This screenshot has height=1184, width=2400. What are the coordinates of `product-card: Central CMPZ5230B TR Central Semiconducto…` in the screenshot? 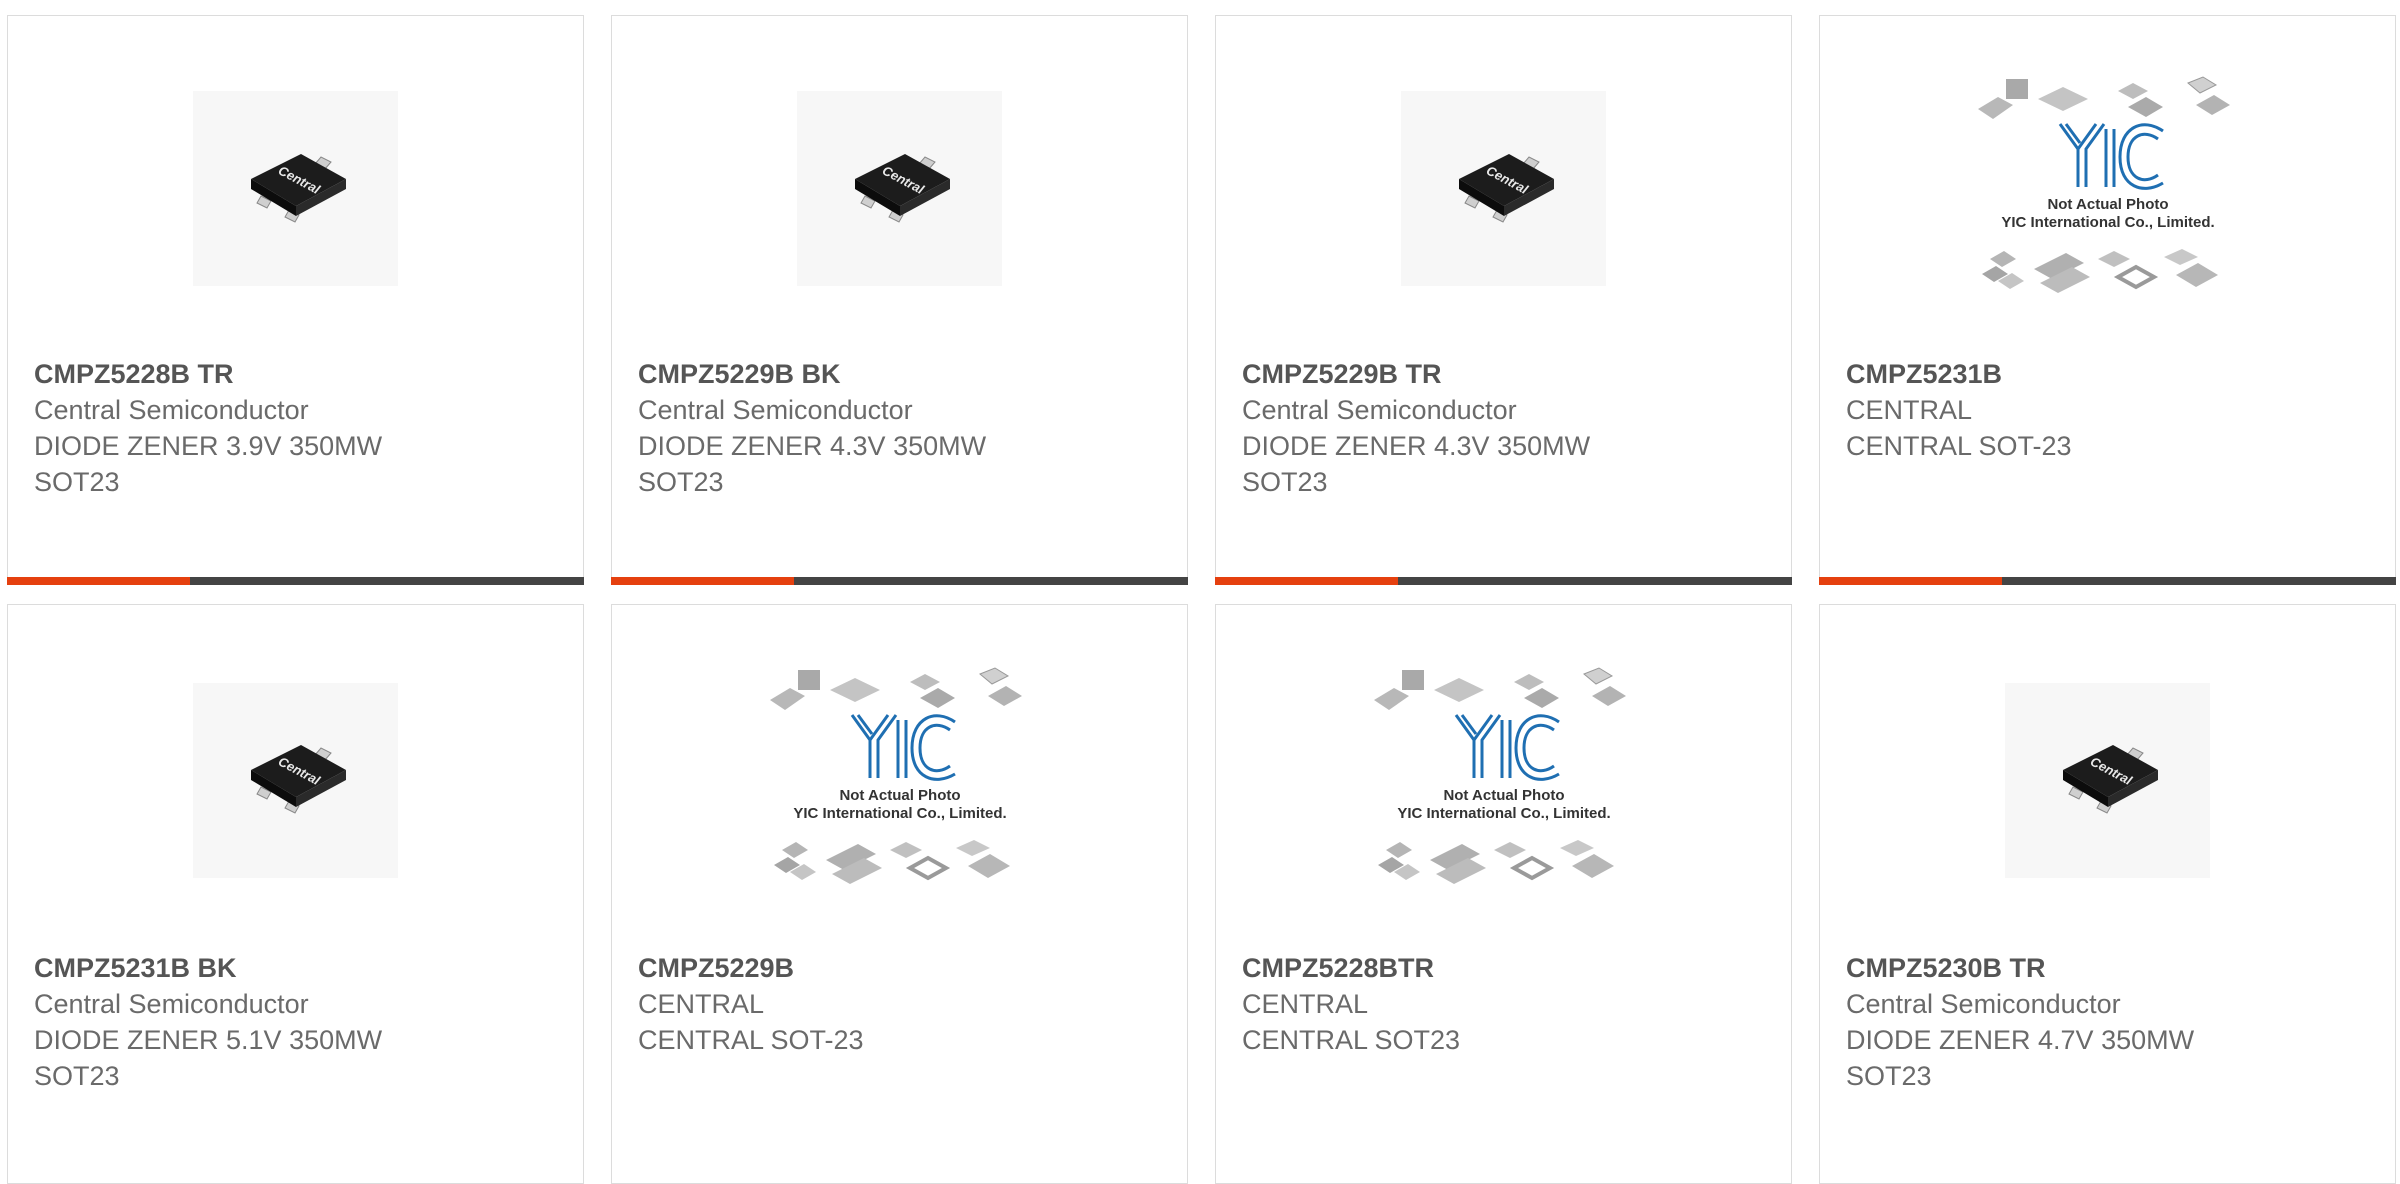 It's located at (2107, 894).